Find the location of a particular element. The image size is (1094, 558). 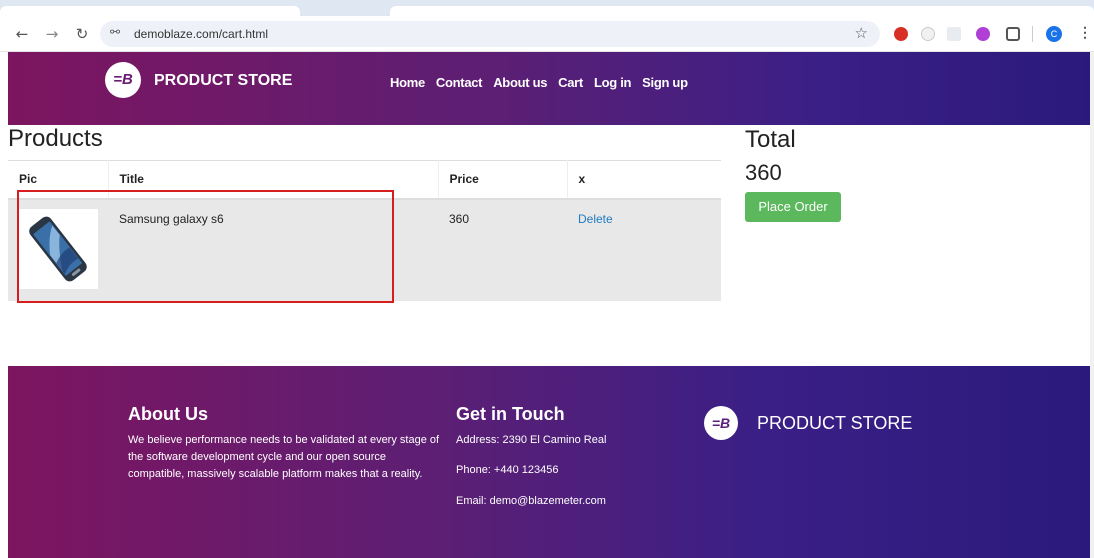

profile-avatar: C is located at coordinates (1054, 34).